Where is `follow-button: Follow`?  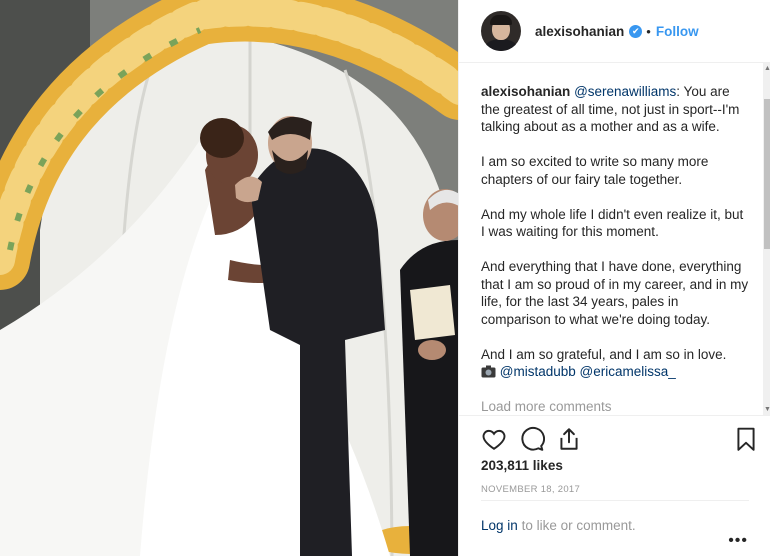
follow-button: Follow is located at coordinates (677, 31).